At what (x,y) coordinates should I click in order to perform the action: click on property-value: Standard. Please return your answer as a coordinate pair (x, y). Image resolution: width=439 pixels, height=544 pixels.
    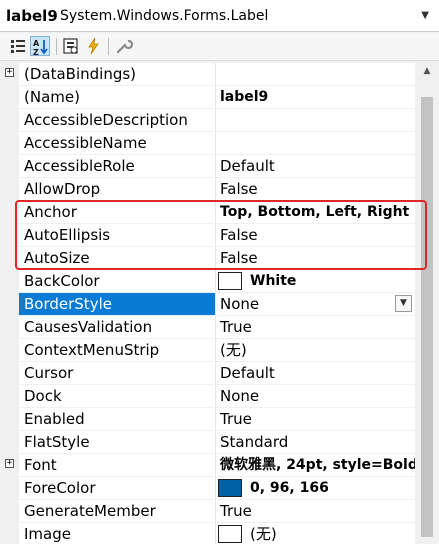
    Looking at the image, I should click on (316, 442).